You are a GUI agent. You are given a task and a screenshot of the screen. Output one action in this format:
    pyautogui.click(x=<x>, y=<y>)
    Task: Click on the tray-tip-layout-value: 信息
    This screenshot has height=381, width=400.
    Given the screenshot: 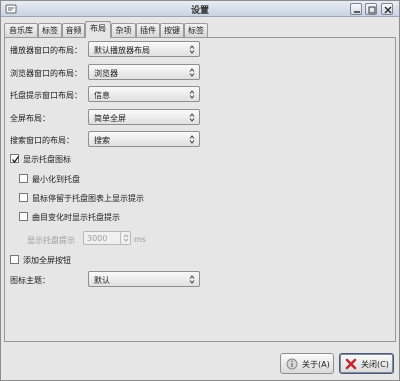 What is the action you would take?
    pyautogui.click(x=102, y=95)
    